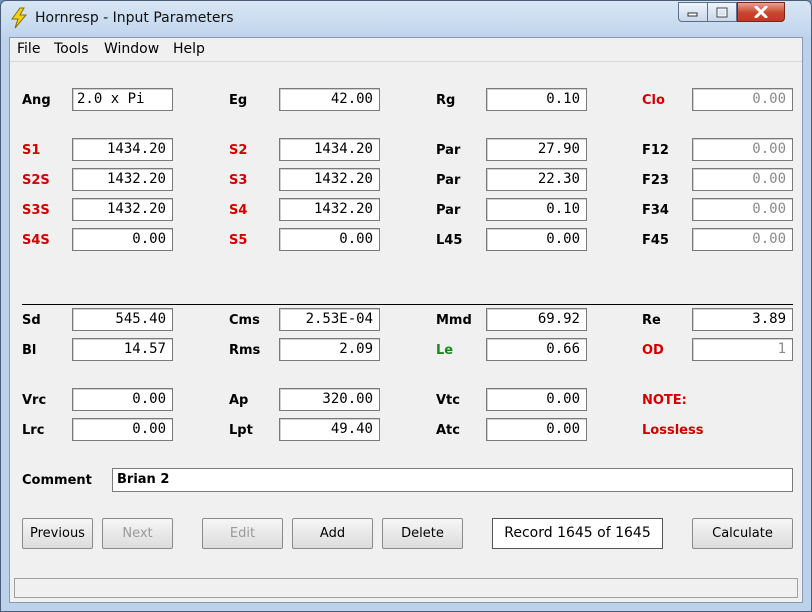 The height and width of the screenshot is (612, 812). I want to click on close-icon, so click(761, 12).